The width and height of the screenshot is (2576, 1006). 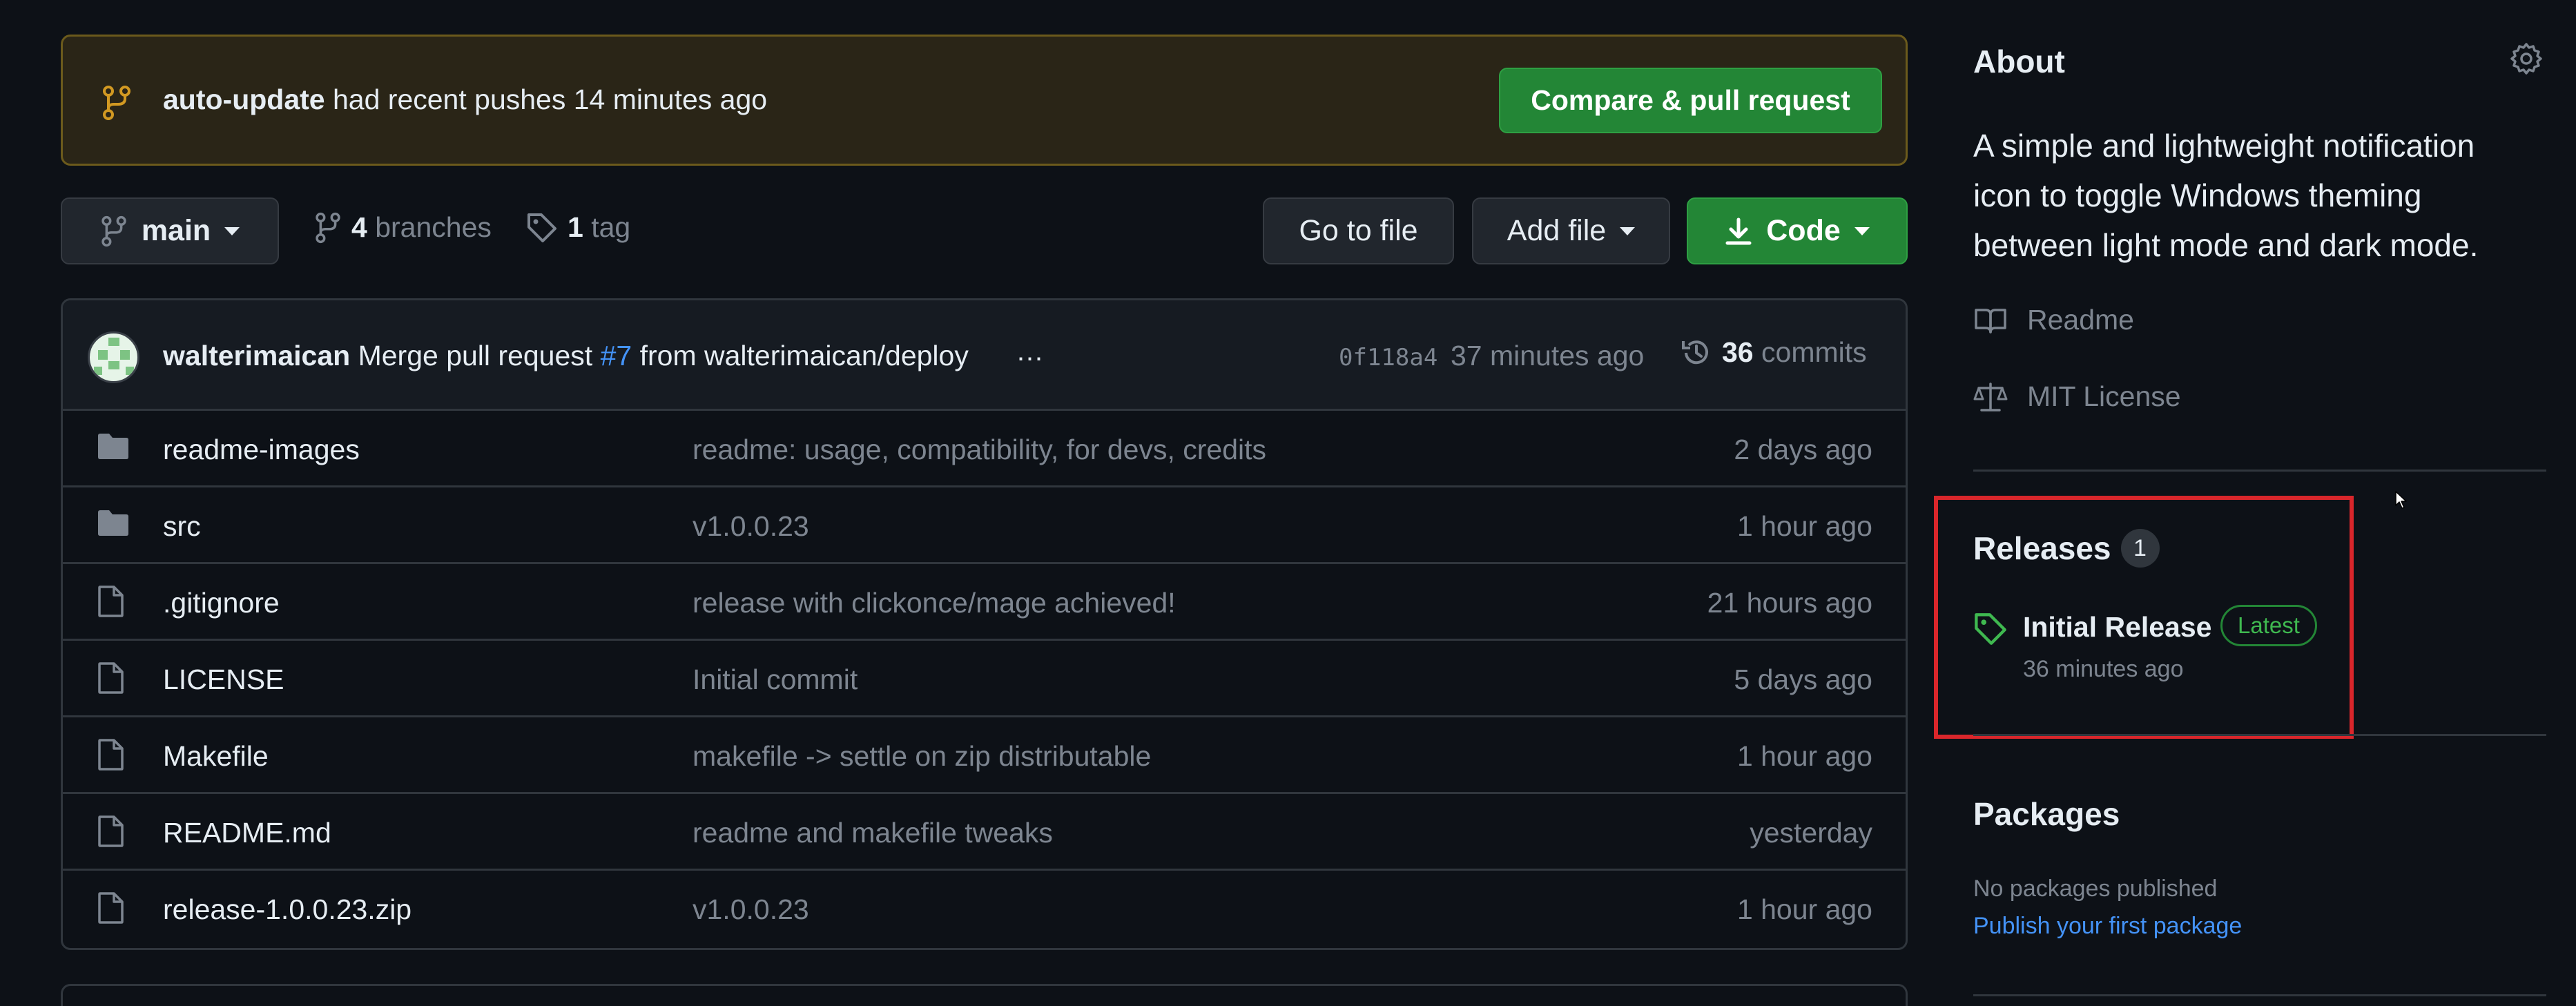 I want to click on code-label: Code, so click(x=1804, y=230).